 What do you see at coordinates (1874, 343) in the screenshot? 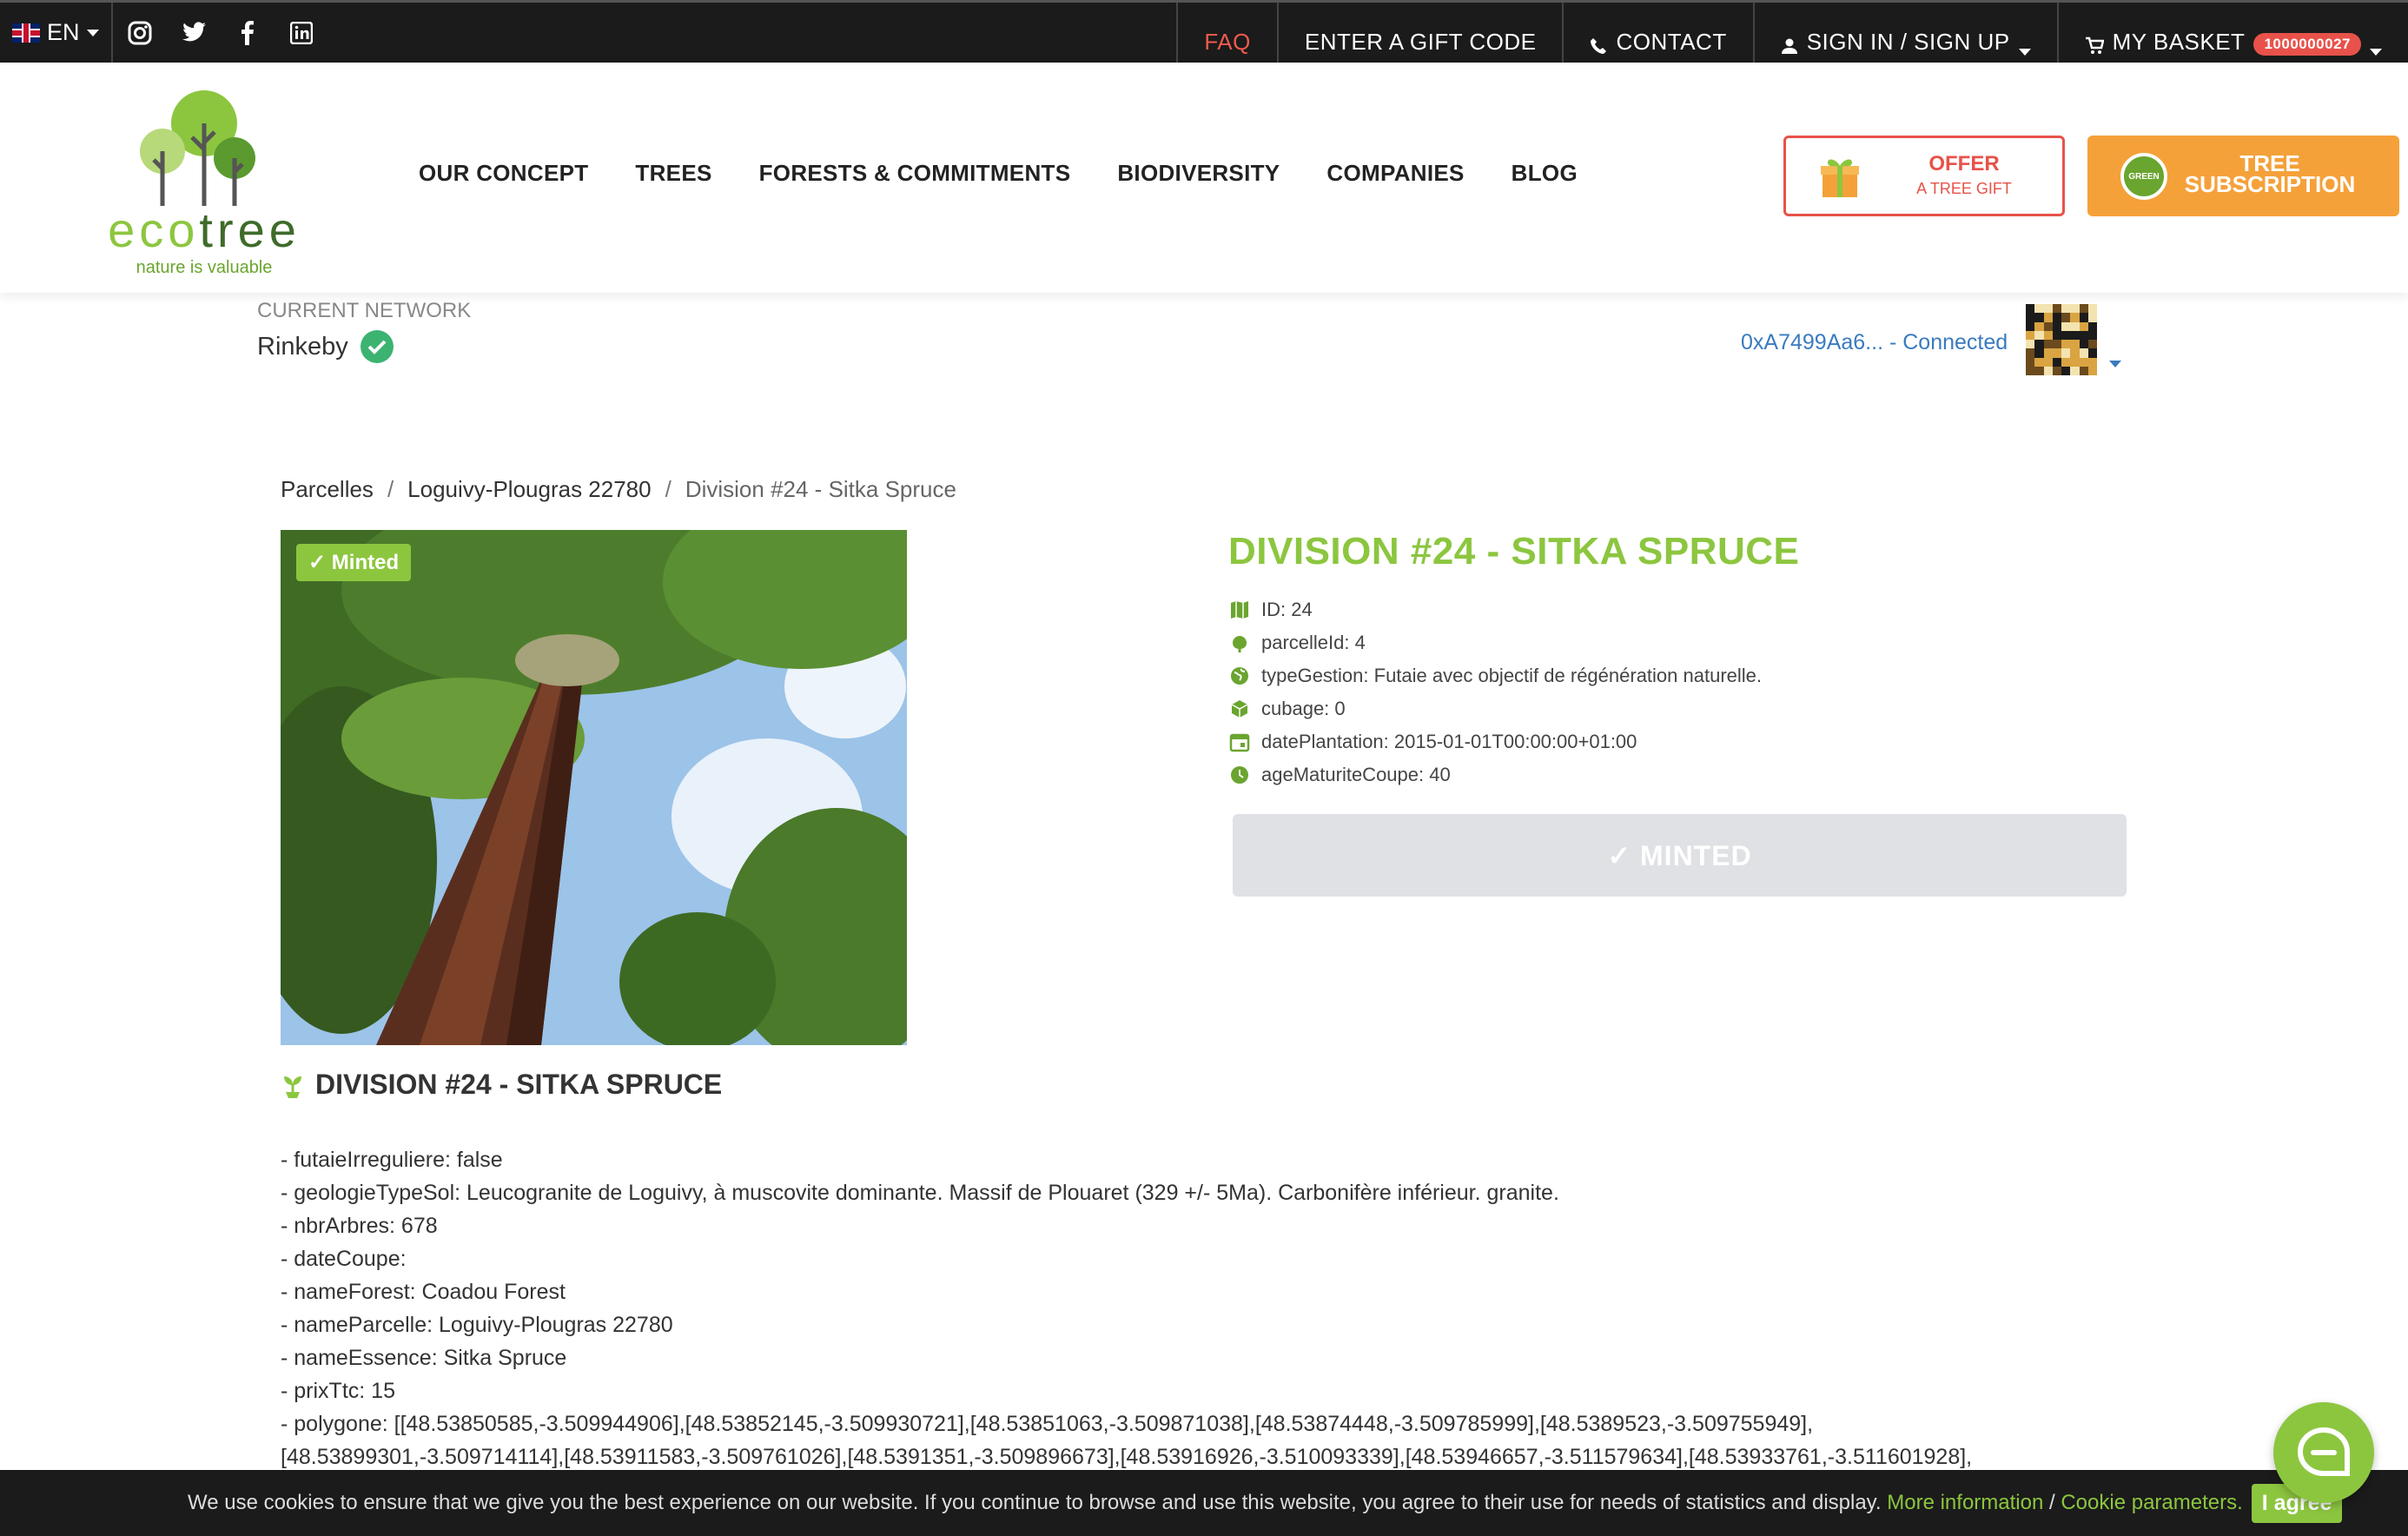
I see `wallet-status: 0xA7499Aa6... - Connected` at bounding box center [1874, 343].